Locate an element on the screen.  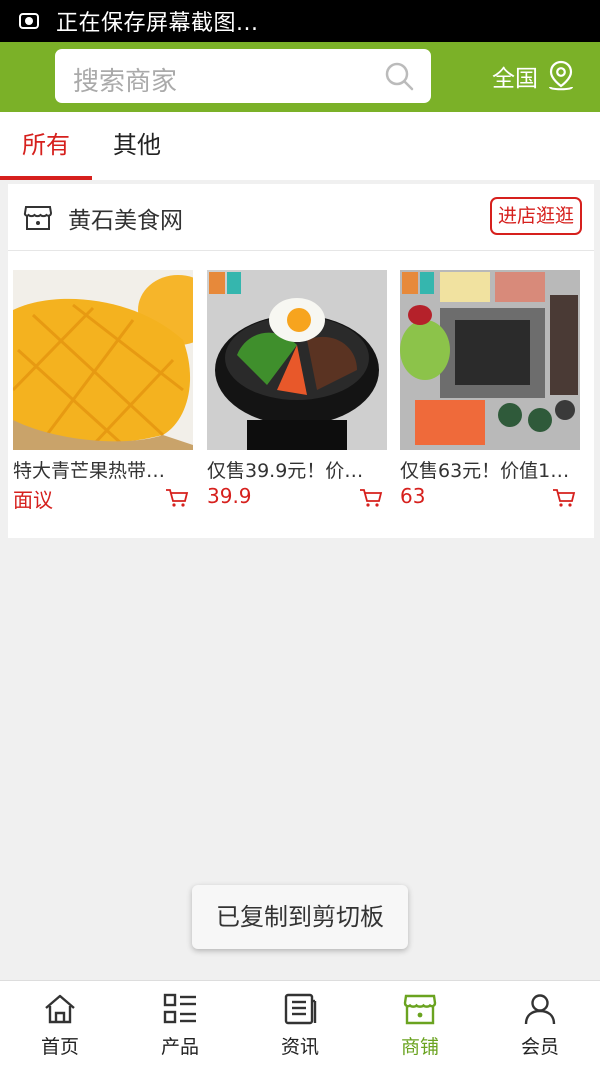
nav-member: 会员 is located at coordinates (540, 1024).